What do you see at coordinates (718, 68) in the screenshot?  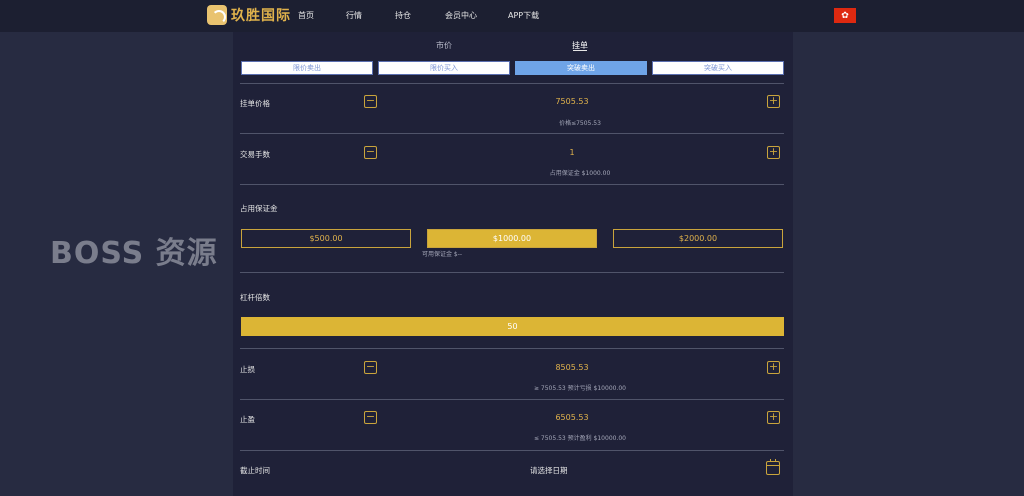 I see `order-type-breakout-buy: 突破买入` at bounding box center [718, 68].